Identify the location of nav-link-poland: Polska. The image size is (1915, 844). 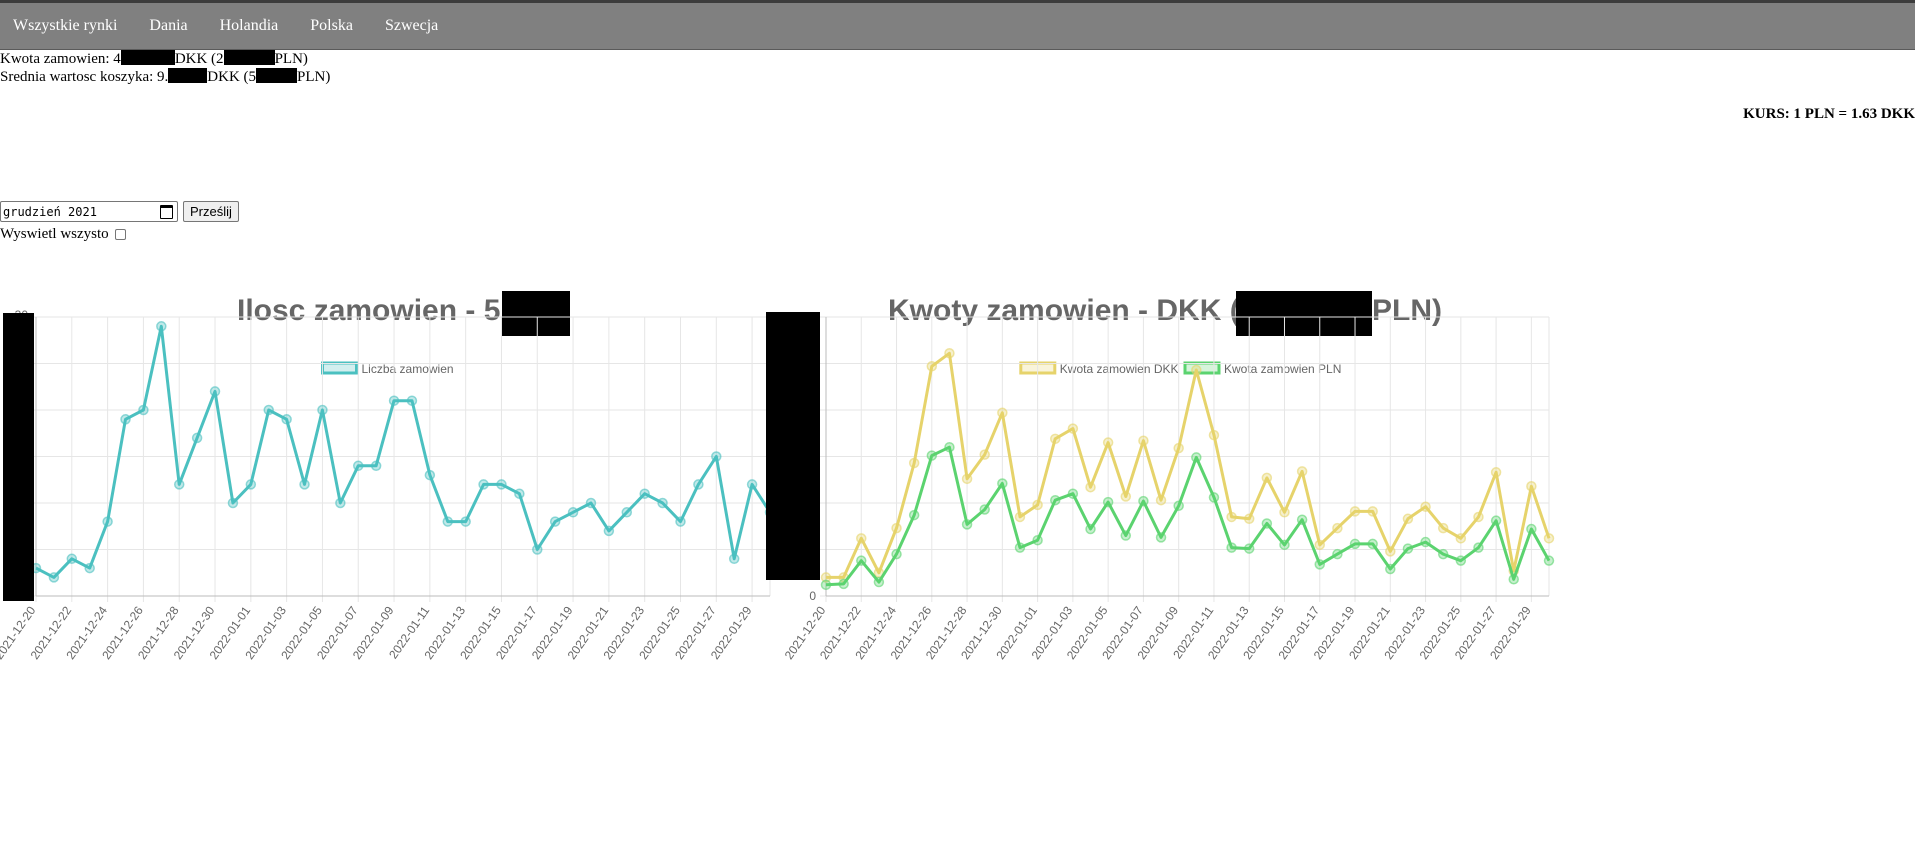
(331, 26).